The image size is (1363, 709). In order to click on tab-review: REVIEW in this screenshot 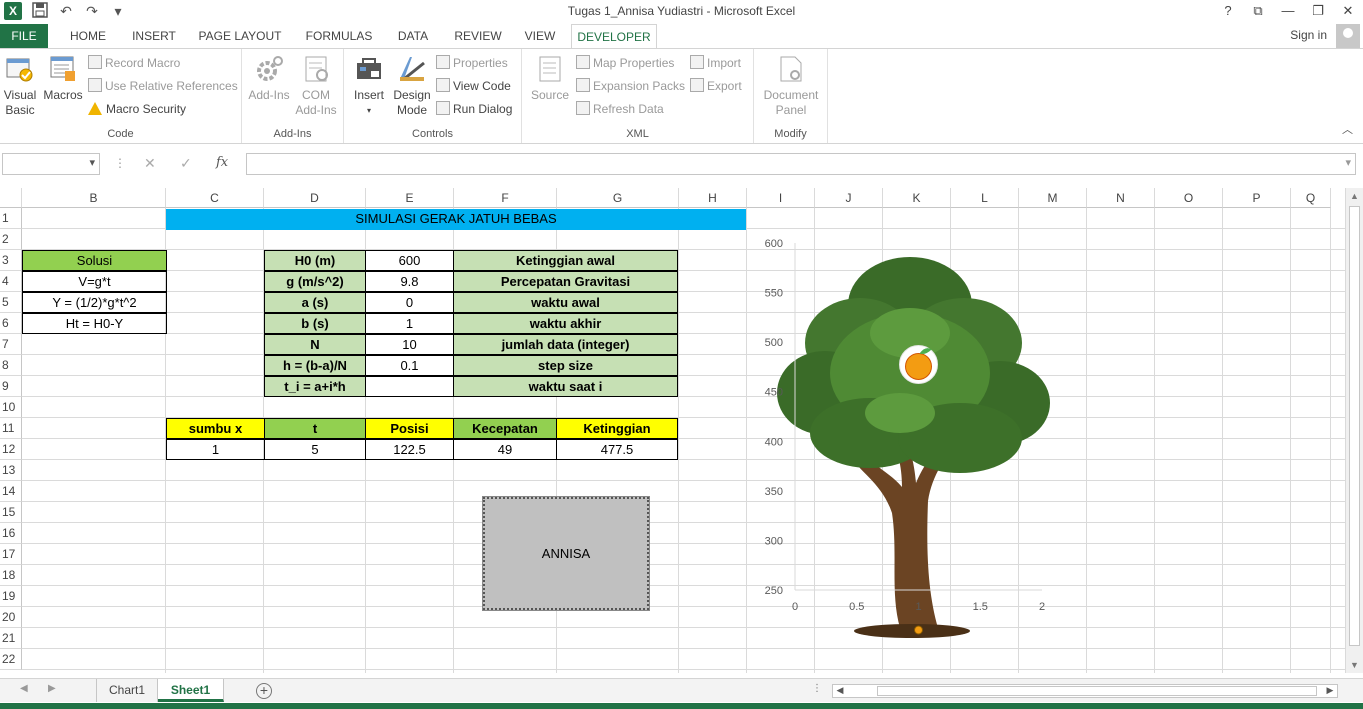, I will do `click(478, 36)`.